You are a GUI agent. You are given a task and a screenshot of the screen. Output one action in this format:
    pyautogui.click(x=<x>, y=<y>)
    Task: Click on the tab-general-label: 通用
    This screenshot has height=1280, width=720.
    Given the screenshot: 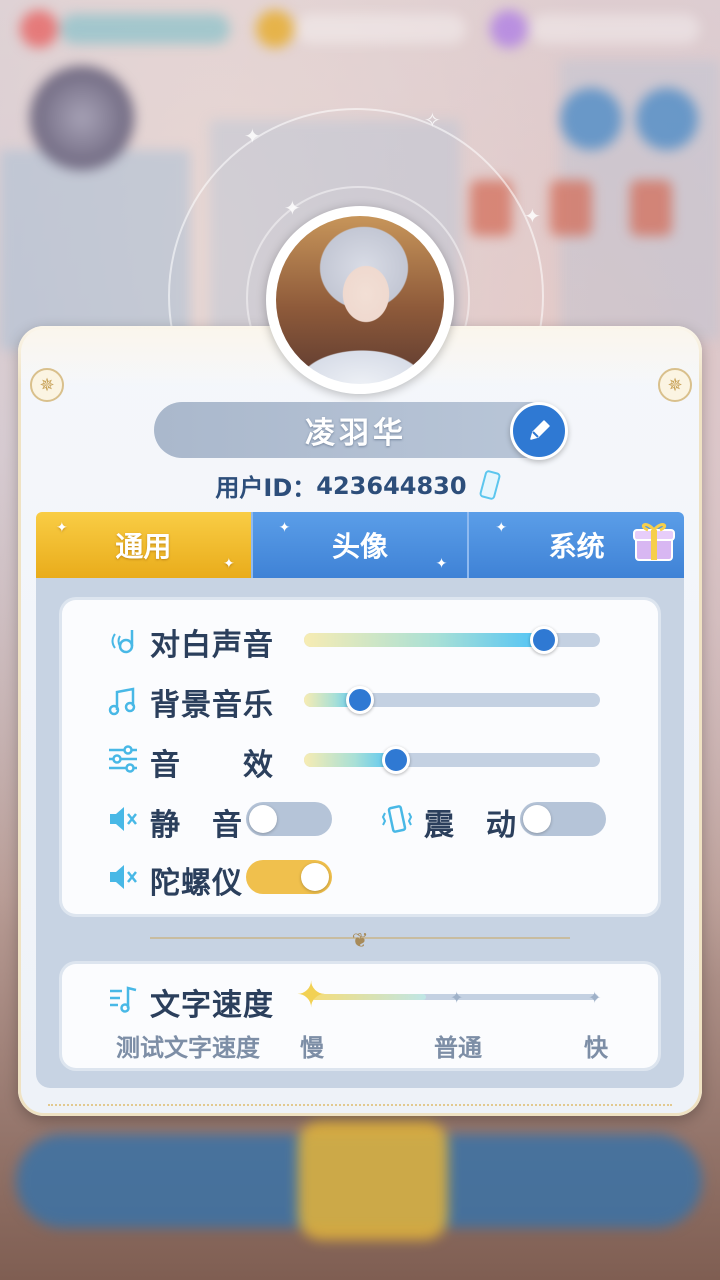 What is the action you would take?
    pyautogui.click(x=143, y=546)
    